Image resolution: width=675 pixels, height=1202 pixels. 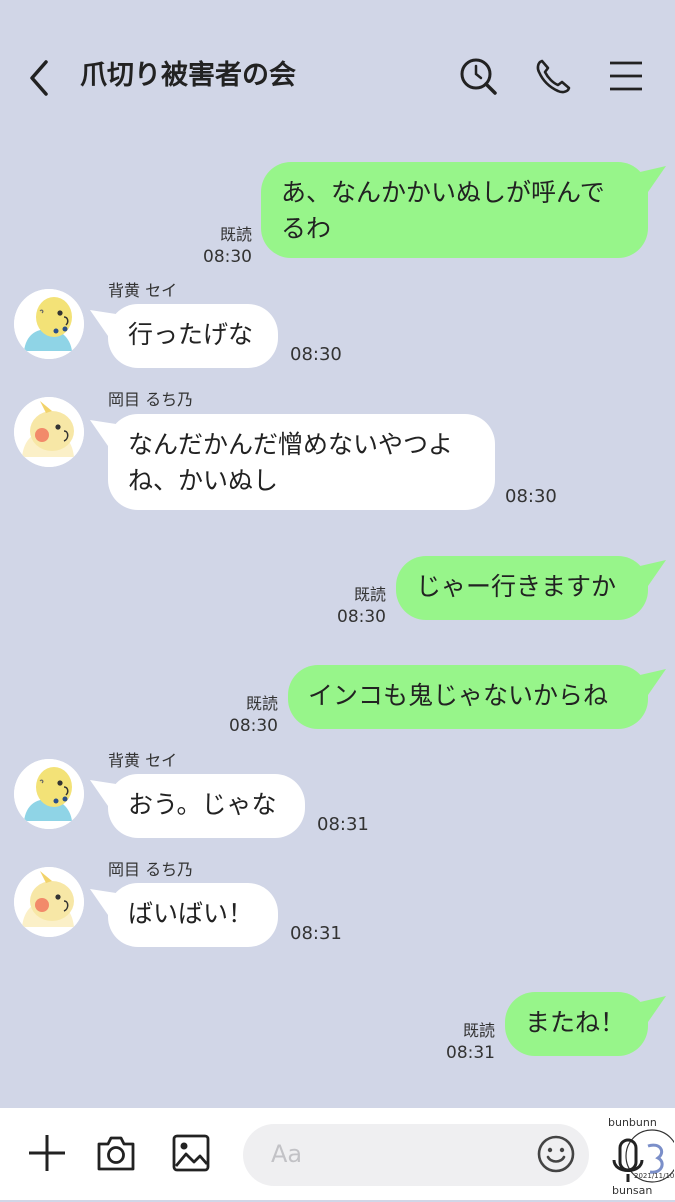 What do you see at coordinates (516, 586) in the screenshot?
I see `message-text-line: じゃー行きますか` at bounding box center [516, 586].